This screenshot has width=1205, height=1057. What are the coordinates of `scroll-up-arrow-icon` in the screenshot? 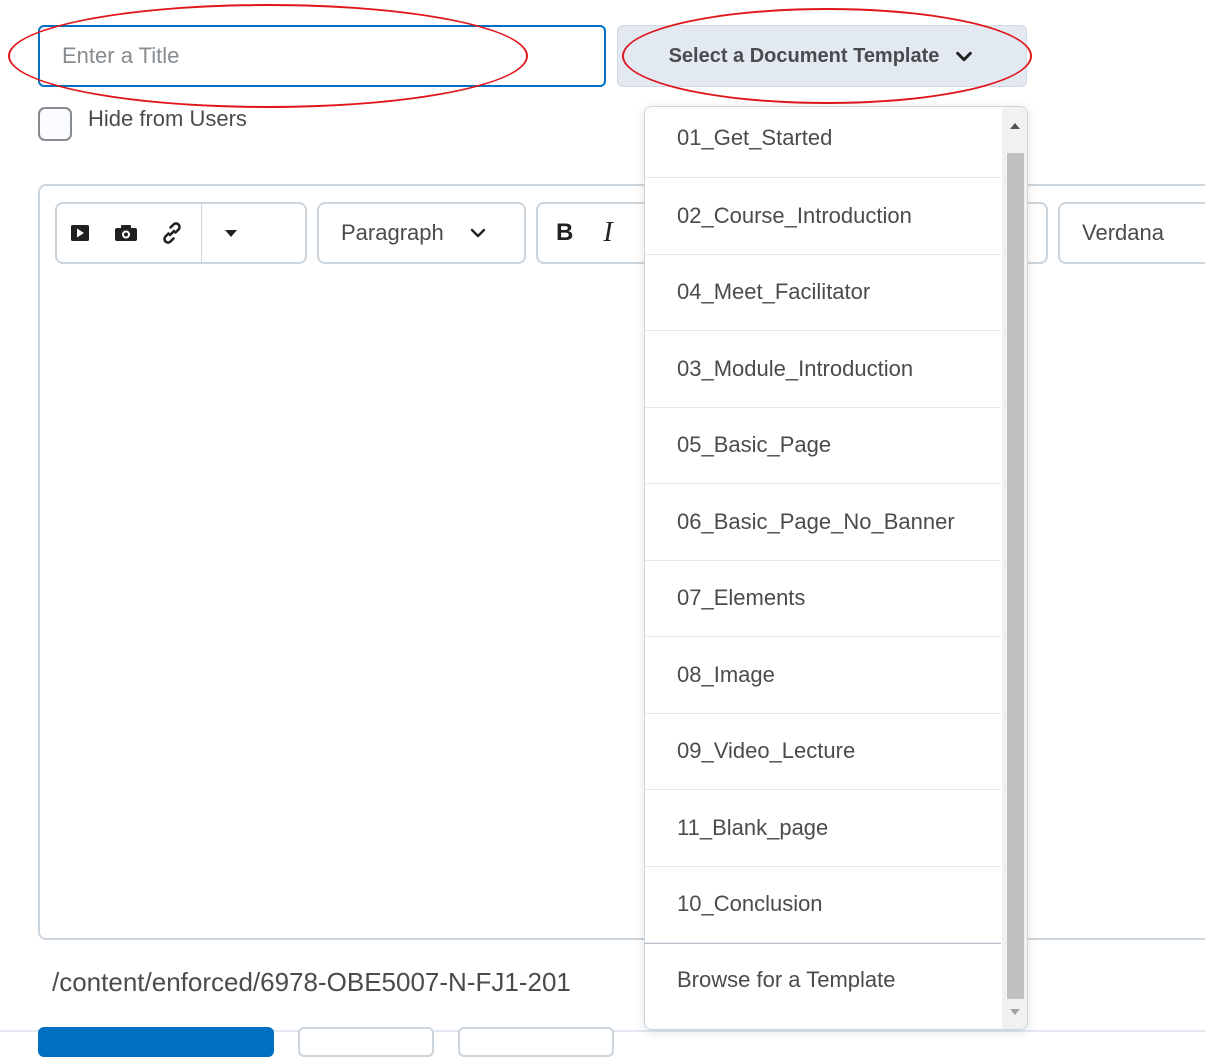 It's located at (1015, 126).